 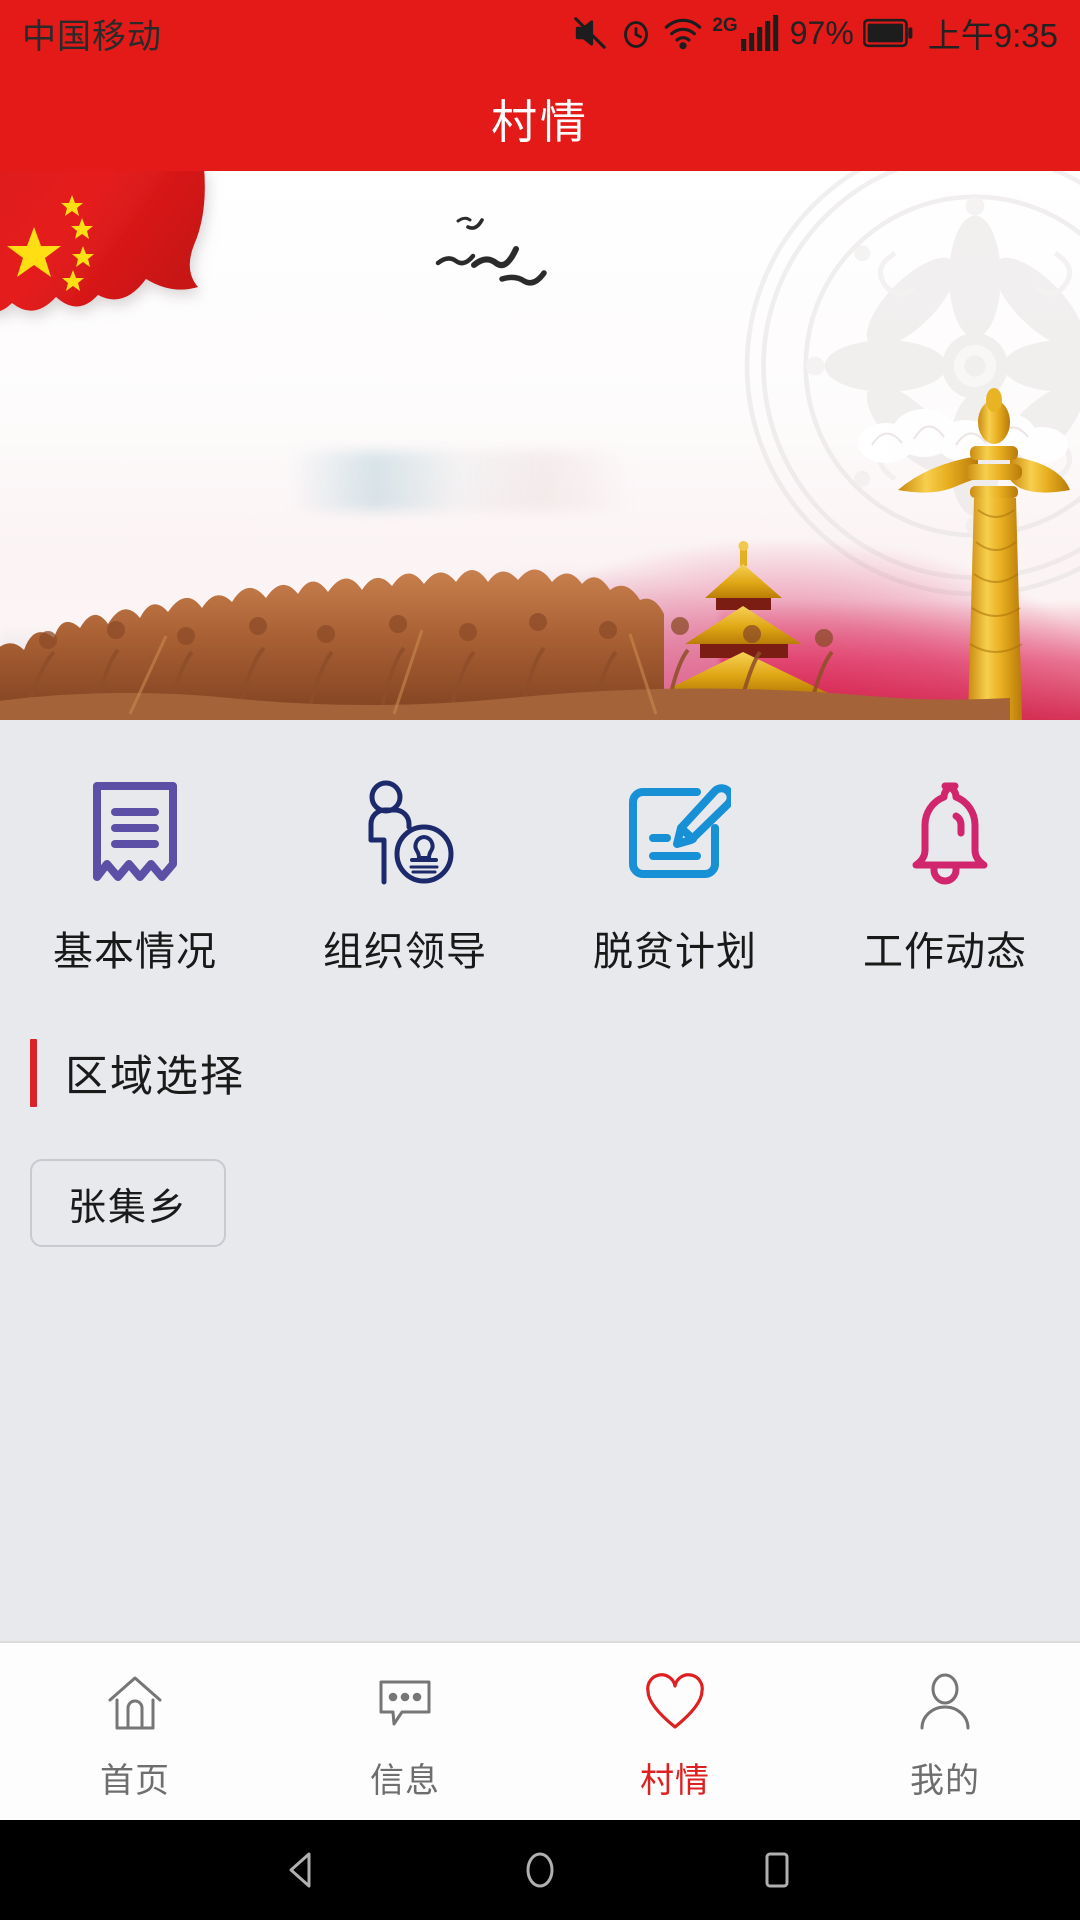 I want to click on chat-icon, so click(x=405, y=1703).